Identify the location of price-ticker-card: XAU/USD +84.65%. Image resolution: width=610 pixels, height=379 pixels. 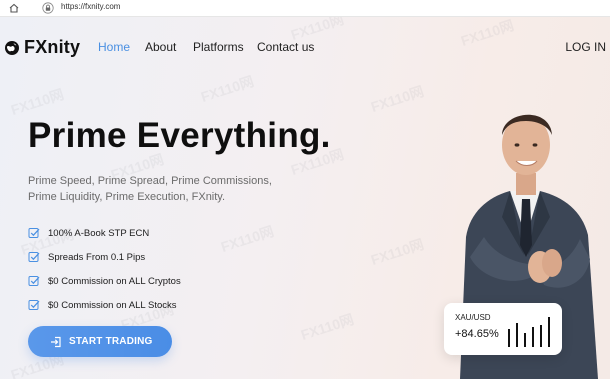
(503, 329).